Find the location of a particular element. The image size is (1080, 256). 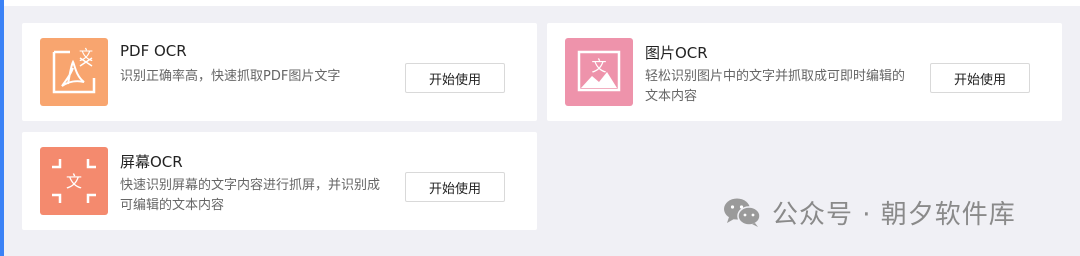

watermark-text: 公众号 · 朝夕软件库 is located at coordinates (894, 214).